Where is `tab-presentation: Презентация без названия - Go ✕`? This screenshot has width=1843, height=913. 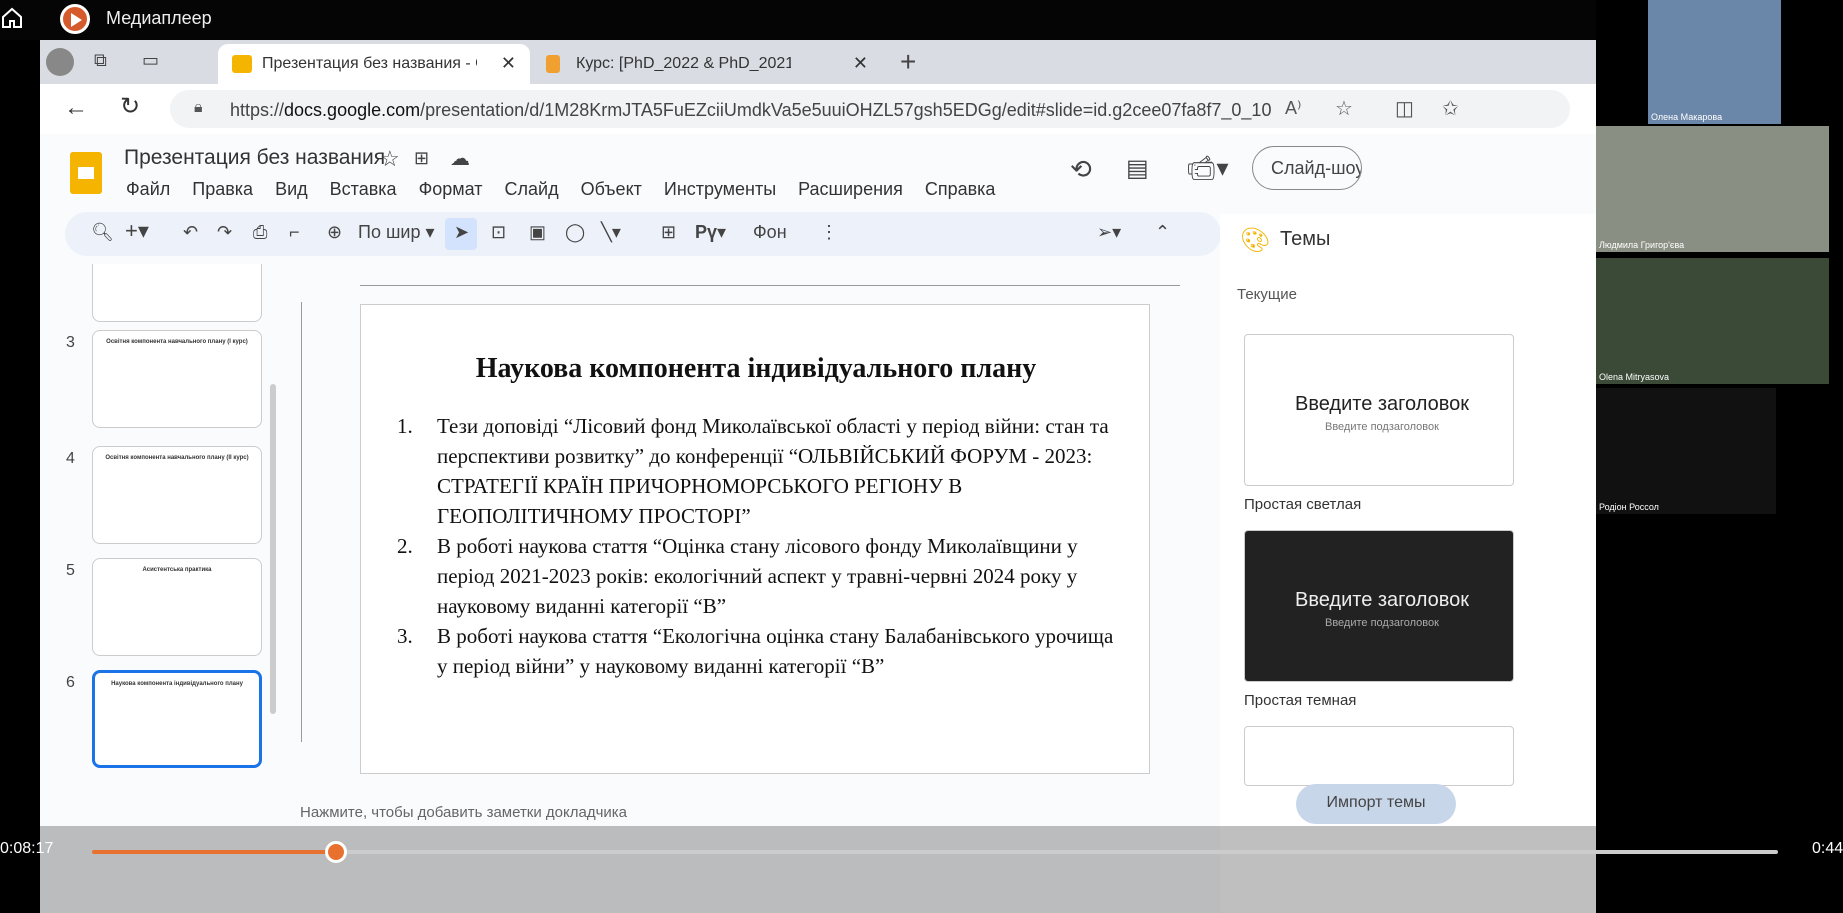
tab-presentation: Презентация без названия - Go ✕ is located at coordinates (374, 64).